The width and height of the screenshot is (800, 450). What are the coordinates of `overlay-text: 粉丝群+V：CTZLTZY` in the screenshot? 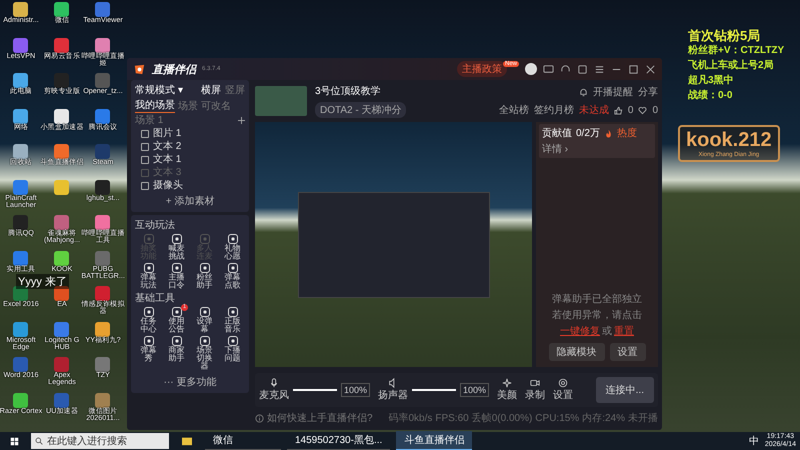 It's located at (736, 51).